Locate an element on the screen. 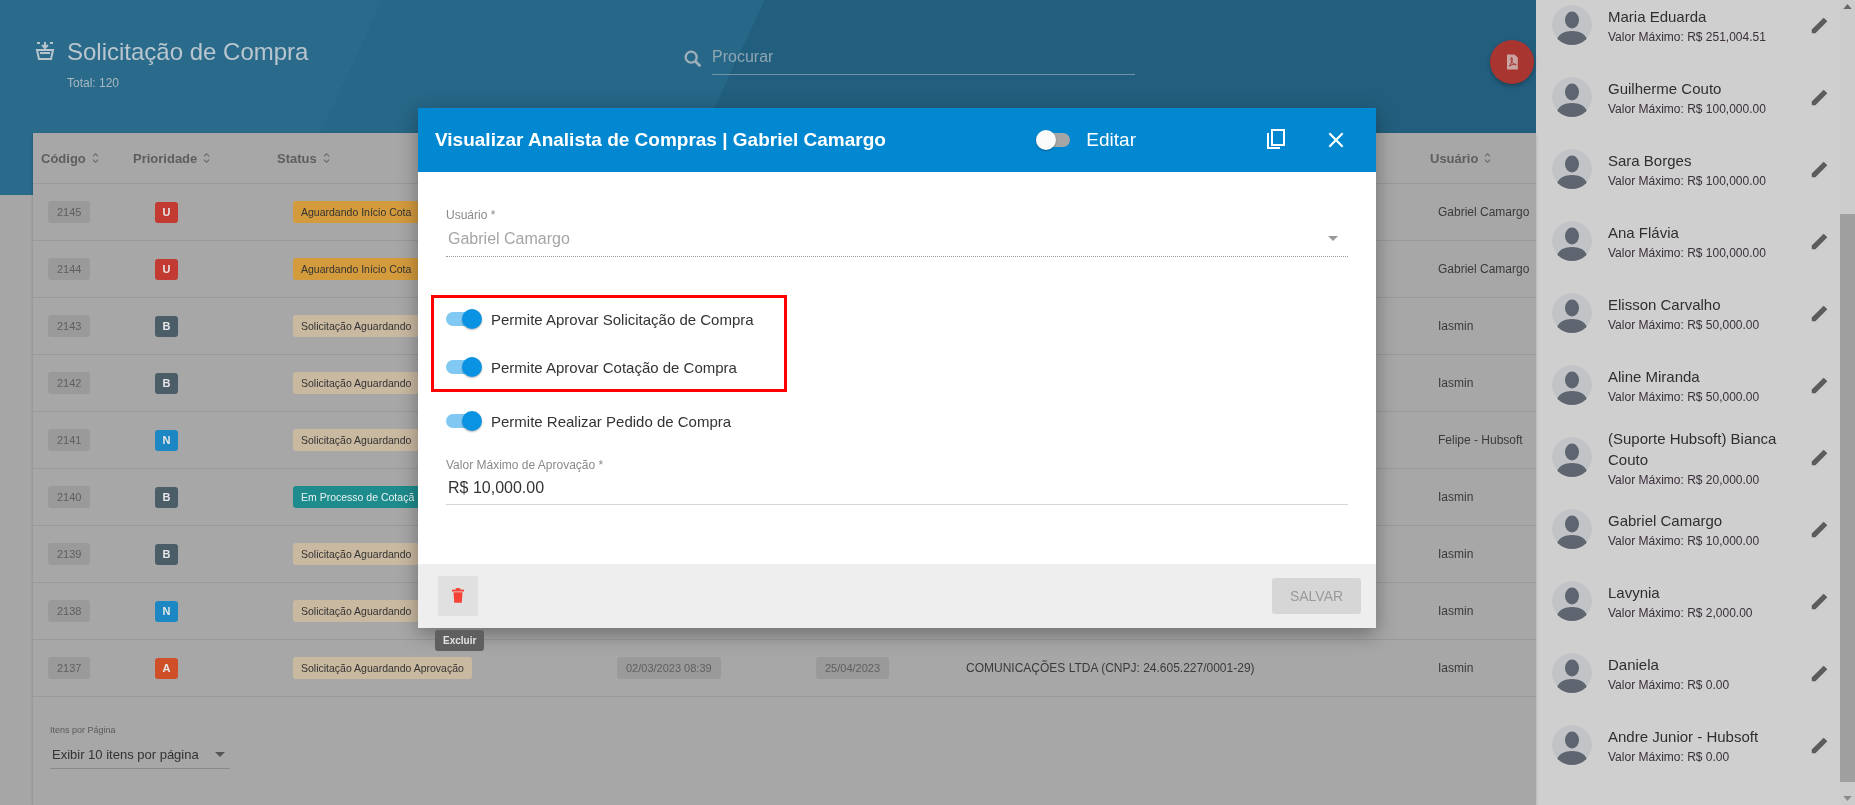  analyst-name: Lavynia is located at coordinates (1634, 593).